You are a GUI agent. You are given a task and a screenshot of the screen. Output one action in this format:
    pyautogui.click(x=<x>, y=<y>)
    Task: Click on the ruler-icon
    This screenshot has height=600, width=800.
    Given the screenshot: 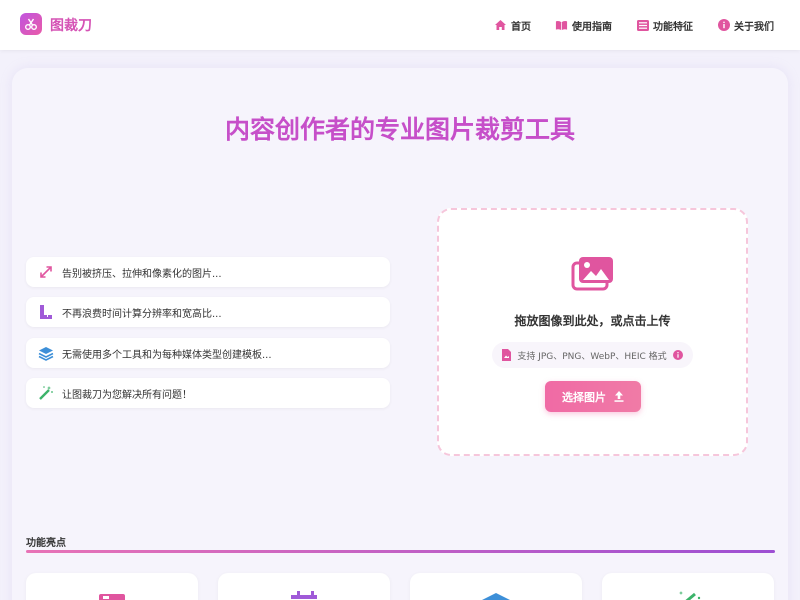 What is the action you would take?
    pyautogui.click(x=46, y=312)
    